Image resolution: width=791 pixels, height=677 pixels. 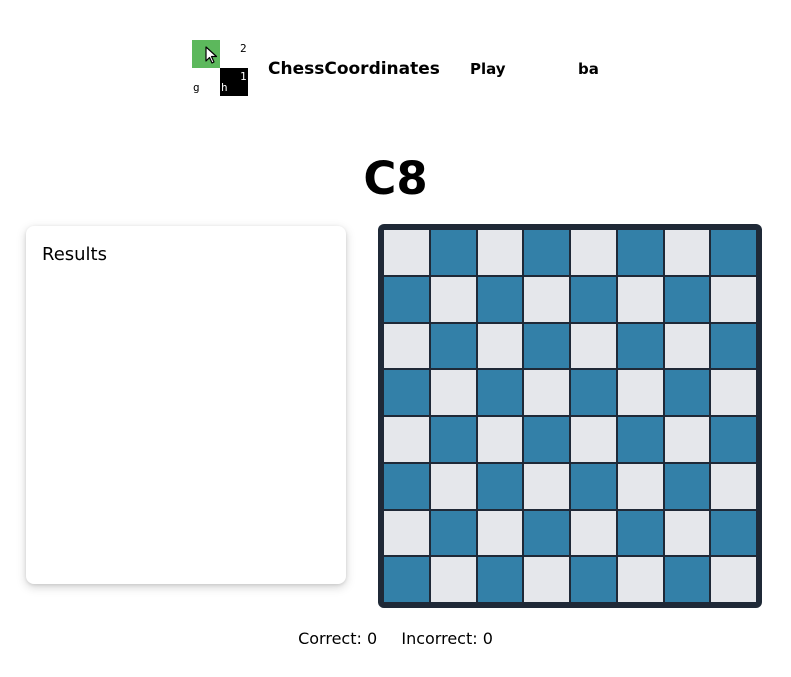 What do you see at coordinates (74, 254) in the screenshot?
I see `results-title: Results` at bounding box center [74, 254].